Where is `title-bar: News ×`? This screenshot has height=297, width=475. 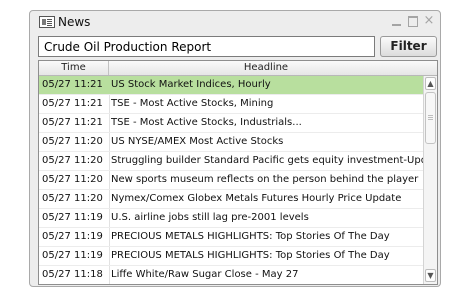
title-bar: News × is located at coordinates (235, 22).